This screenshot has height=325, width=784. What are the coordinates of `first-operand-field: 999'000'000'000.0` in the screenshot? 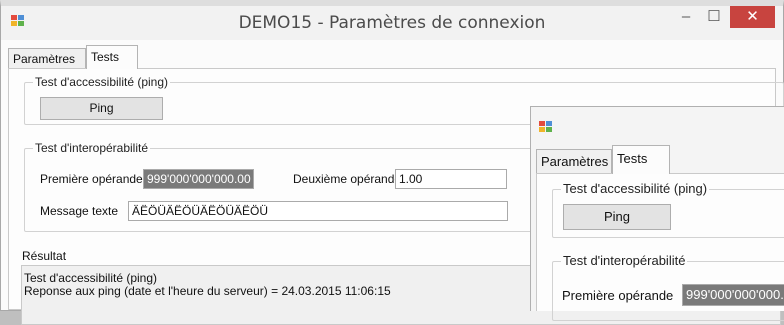 It's located at (733, 295).